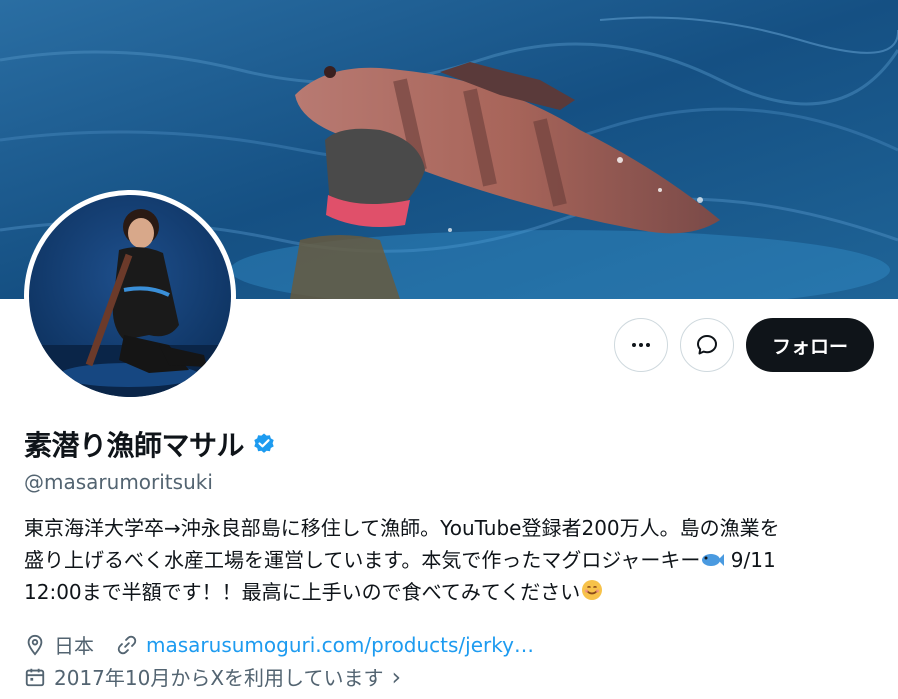 This screenshot has height=699, width=898. I want to click on profile-handle: @masarumoritsuki, so click(118, 482).